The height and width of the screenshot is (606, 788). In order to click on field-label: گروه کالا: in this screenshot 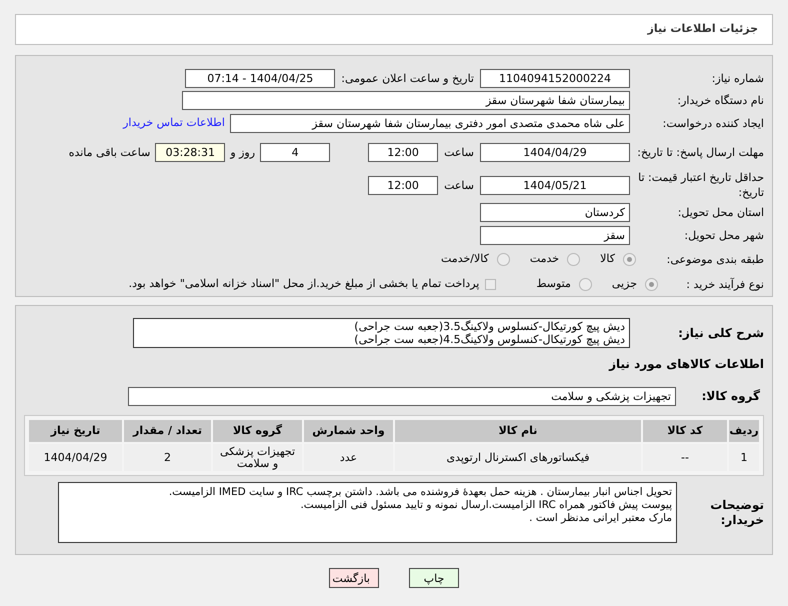, I will do `click(730, 396)`.